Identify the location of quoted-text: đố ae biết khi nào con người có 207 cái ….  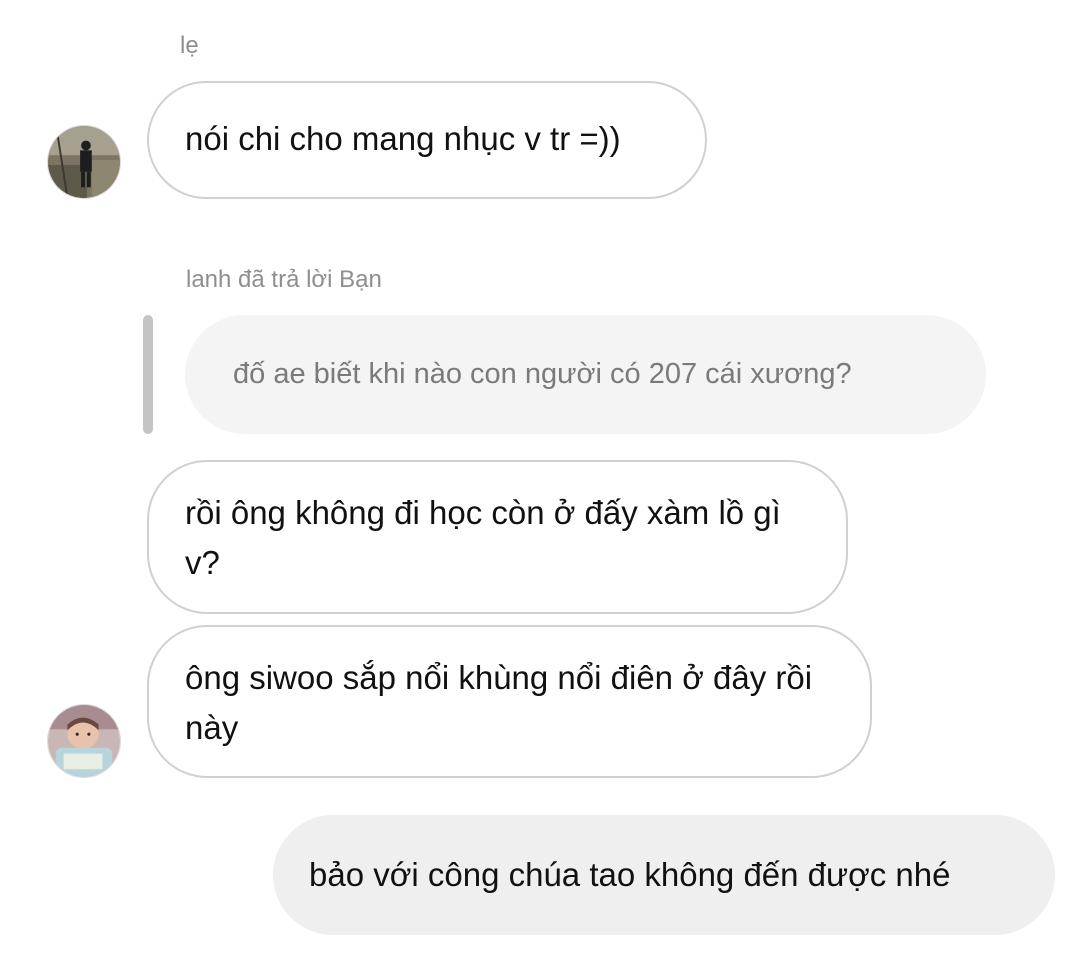
(542, 374).